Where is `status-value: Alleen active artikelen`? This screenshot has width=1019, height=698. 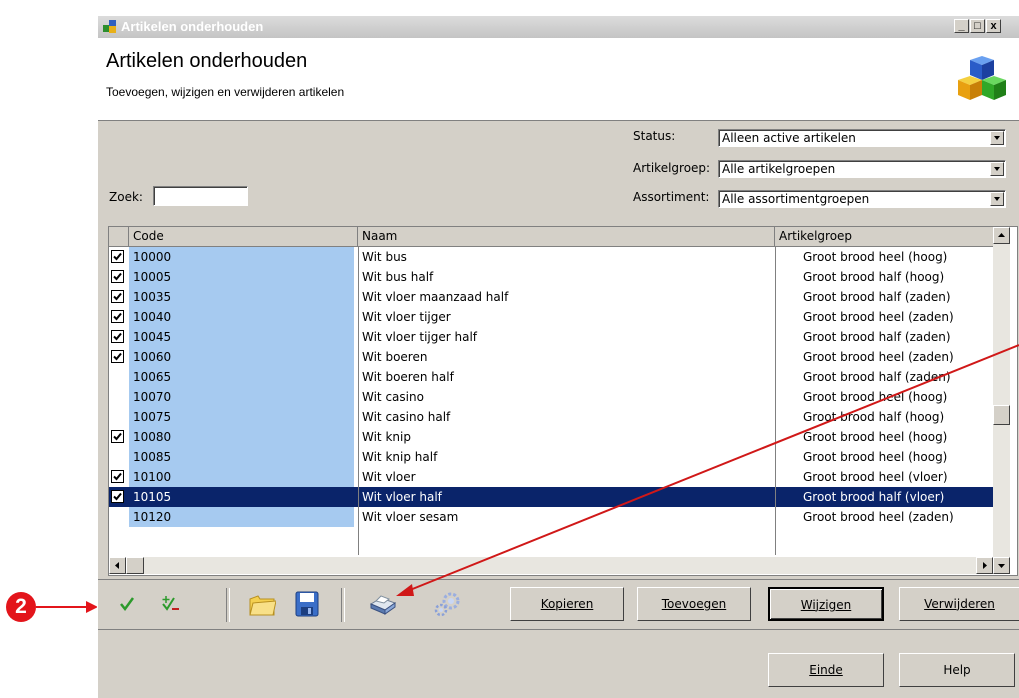
status-value: Alleen active artikelen is located at coordinates (789, 138).